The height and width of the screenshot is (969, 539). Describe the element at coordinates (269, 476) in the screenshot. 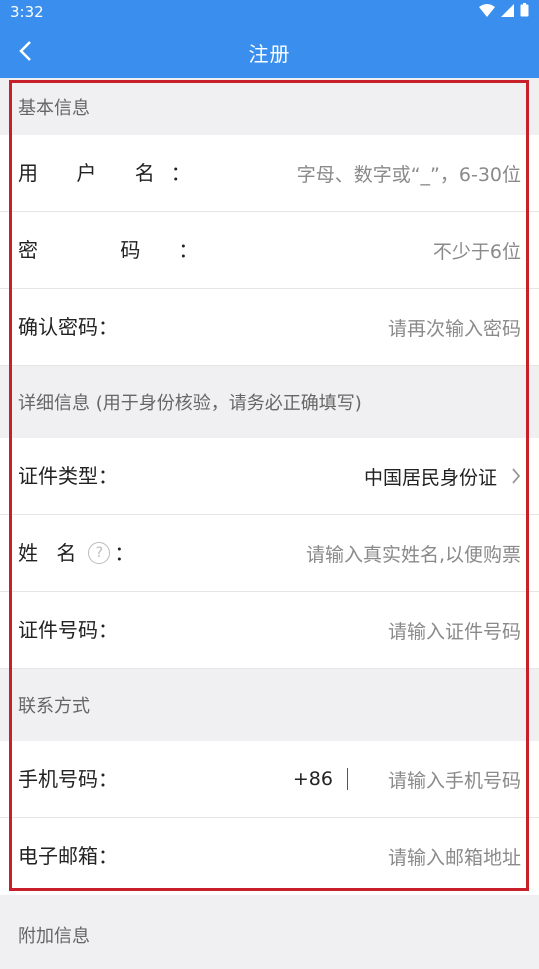

I see `id-type-row: 证件类型： 中国居民身份证` at that location.